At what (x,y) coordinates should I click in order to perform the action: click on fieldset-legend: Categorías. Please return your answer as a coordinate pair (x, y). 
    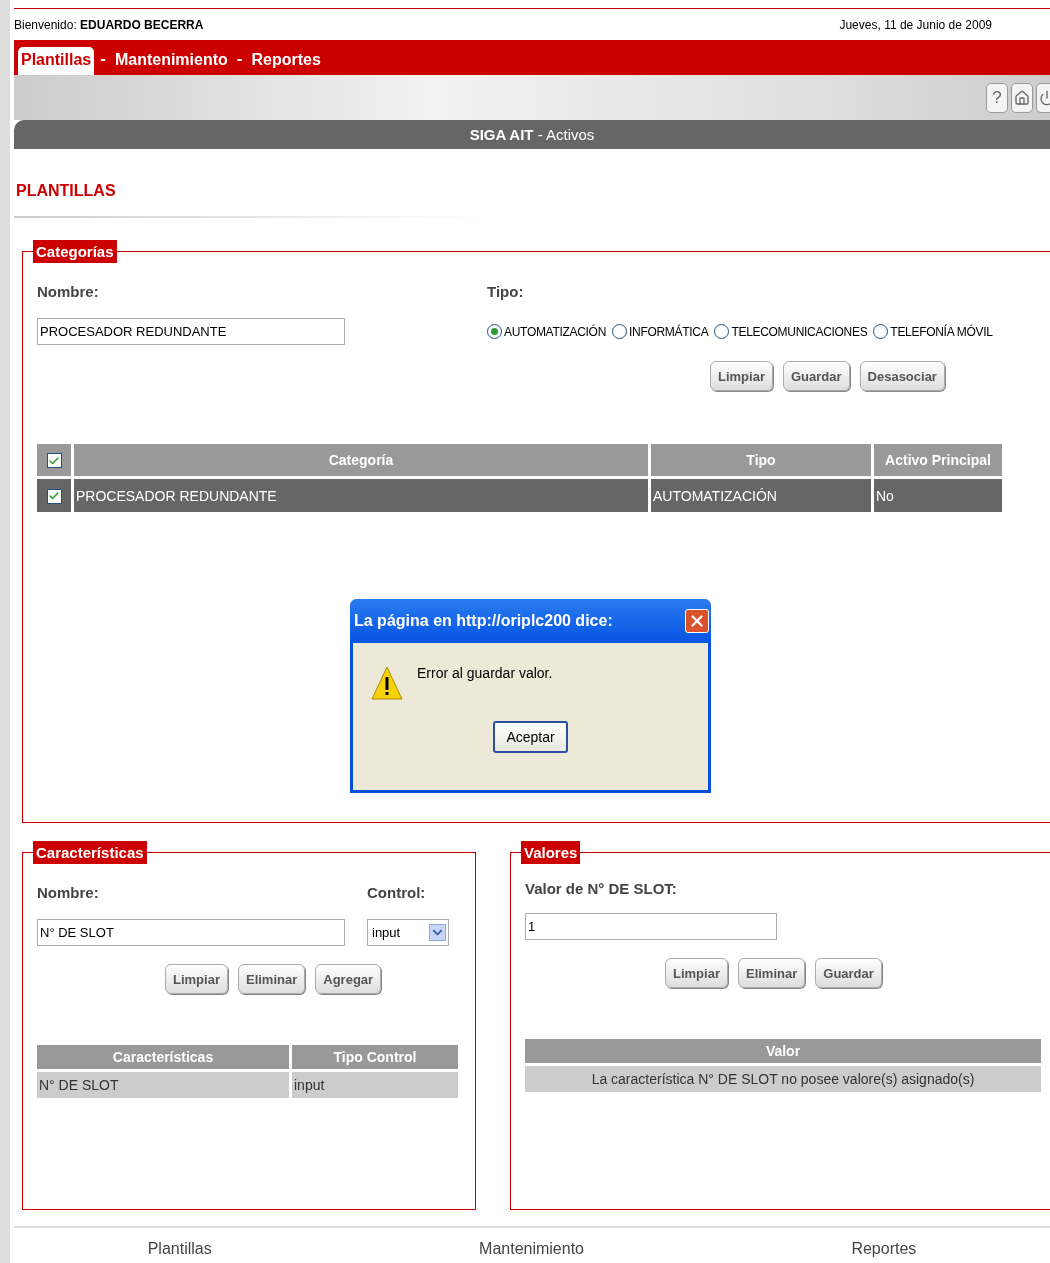
    Looking at the image, I should click on (75, 251).